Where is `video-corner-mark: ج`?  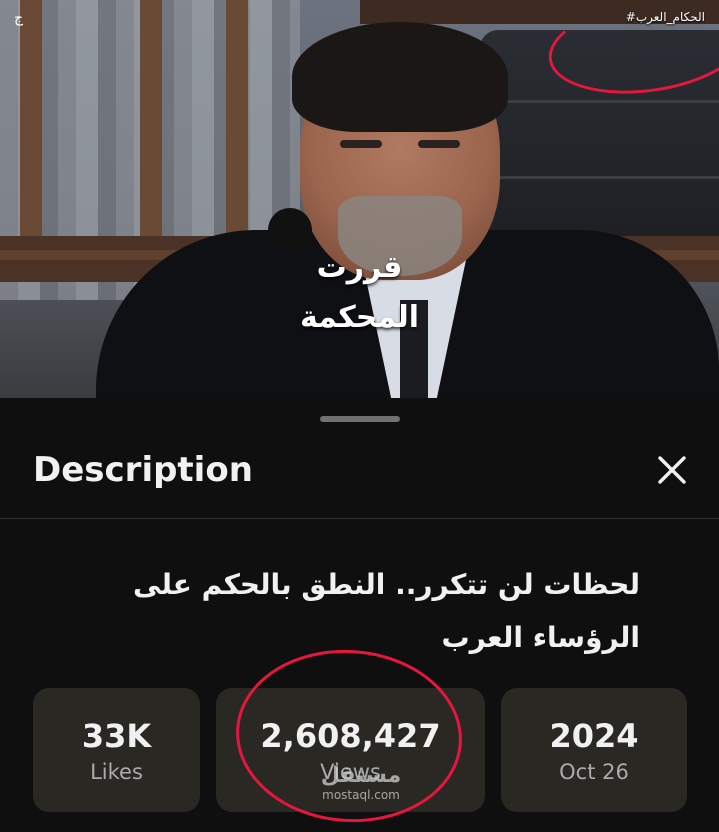
video-corner-mark: ج is located at coordinates (19, 18).